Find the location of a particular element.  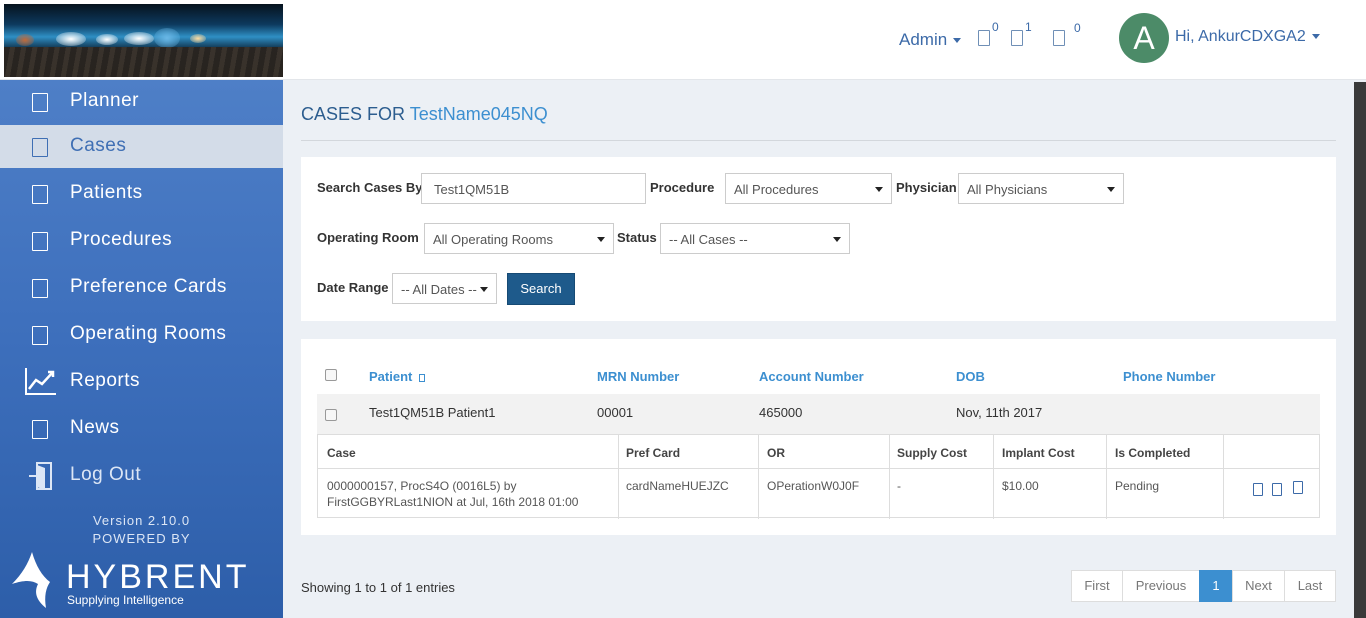

operating-room-select: All Operating Rooms is located at coordinates (519, 238).